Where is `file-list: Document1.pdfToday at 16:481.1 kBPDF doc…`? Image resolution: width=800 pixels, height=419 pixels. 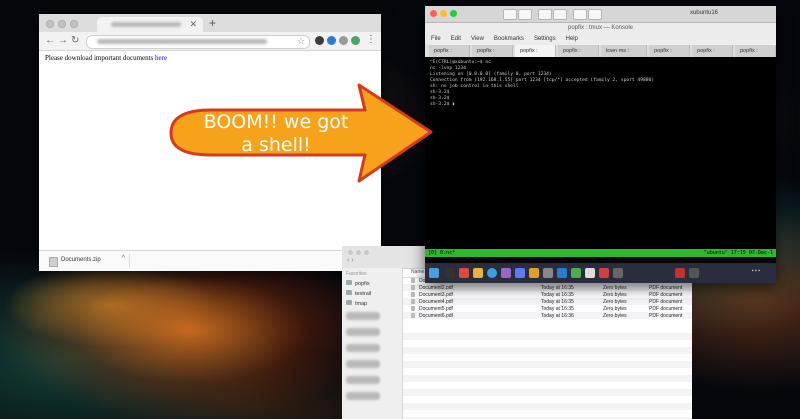
file-list: Document1.pdfToday at 16:481.1 kBPDF doc… is located at coordinates (547, 298).